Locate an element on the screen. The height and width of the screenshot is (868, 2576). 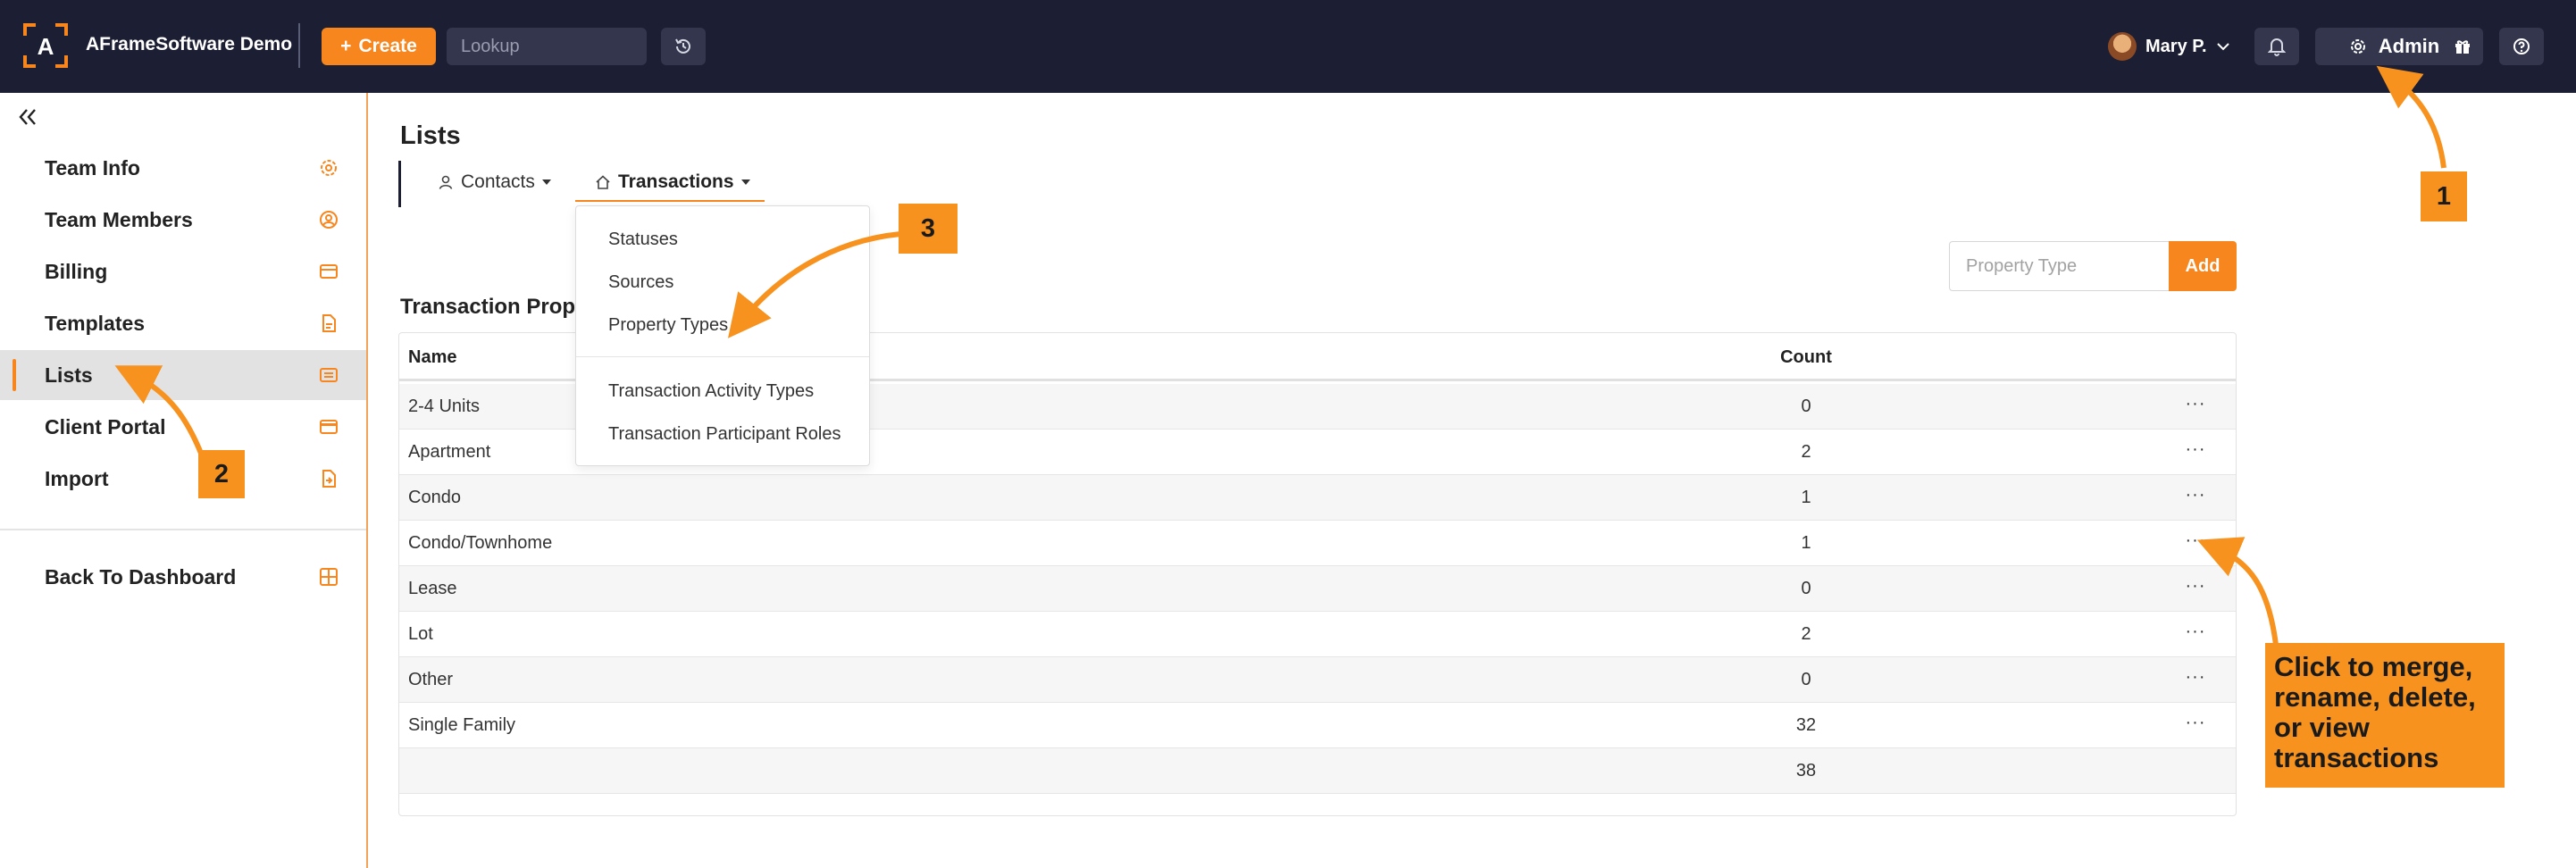
sidebar-item-label: Client Portal is located at coordinates (106, 426).